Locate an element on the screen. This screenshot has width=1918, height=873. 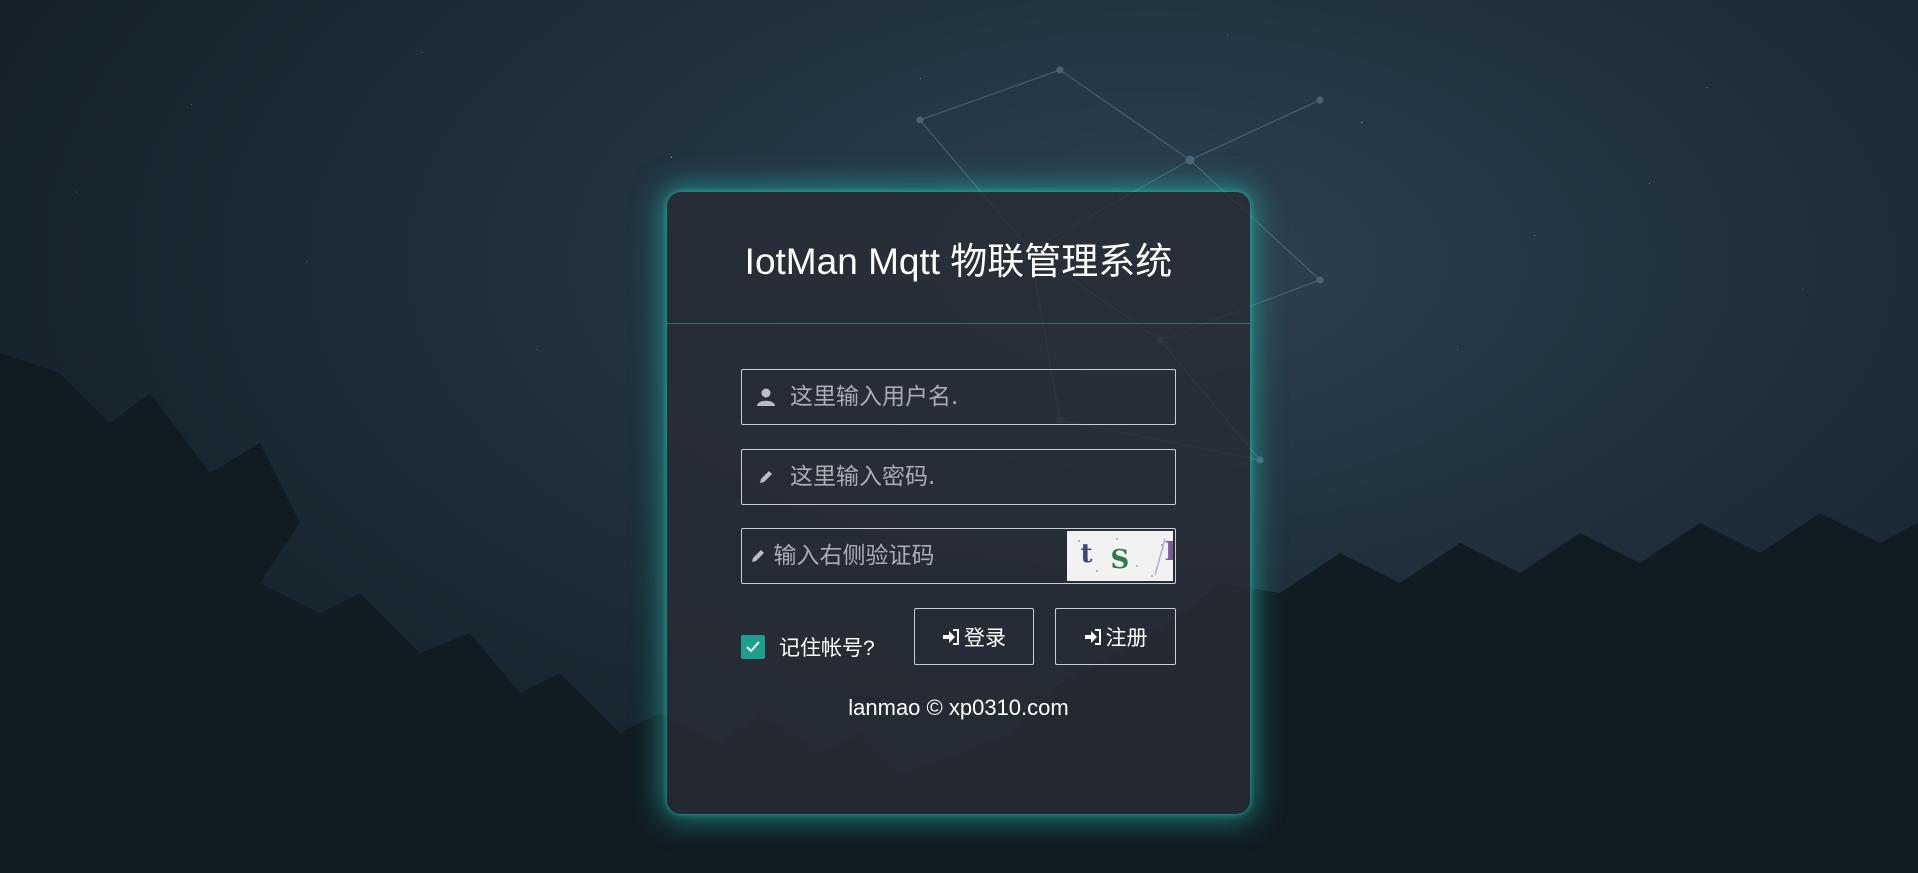
captcha-char: t is located at coordinates (1086, 554).